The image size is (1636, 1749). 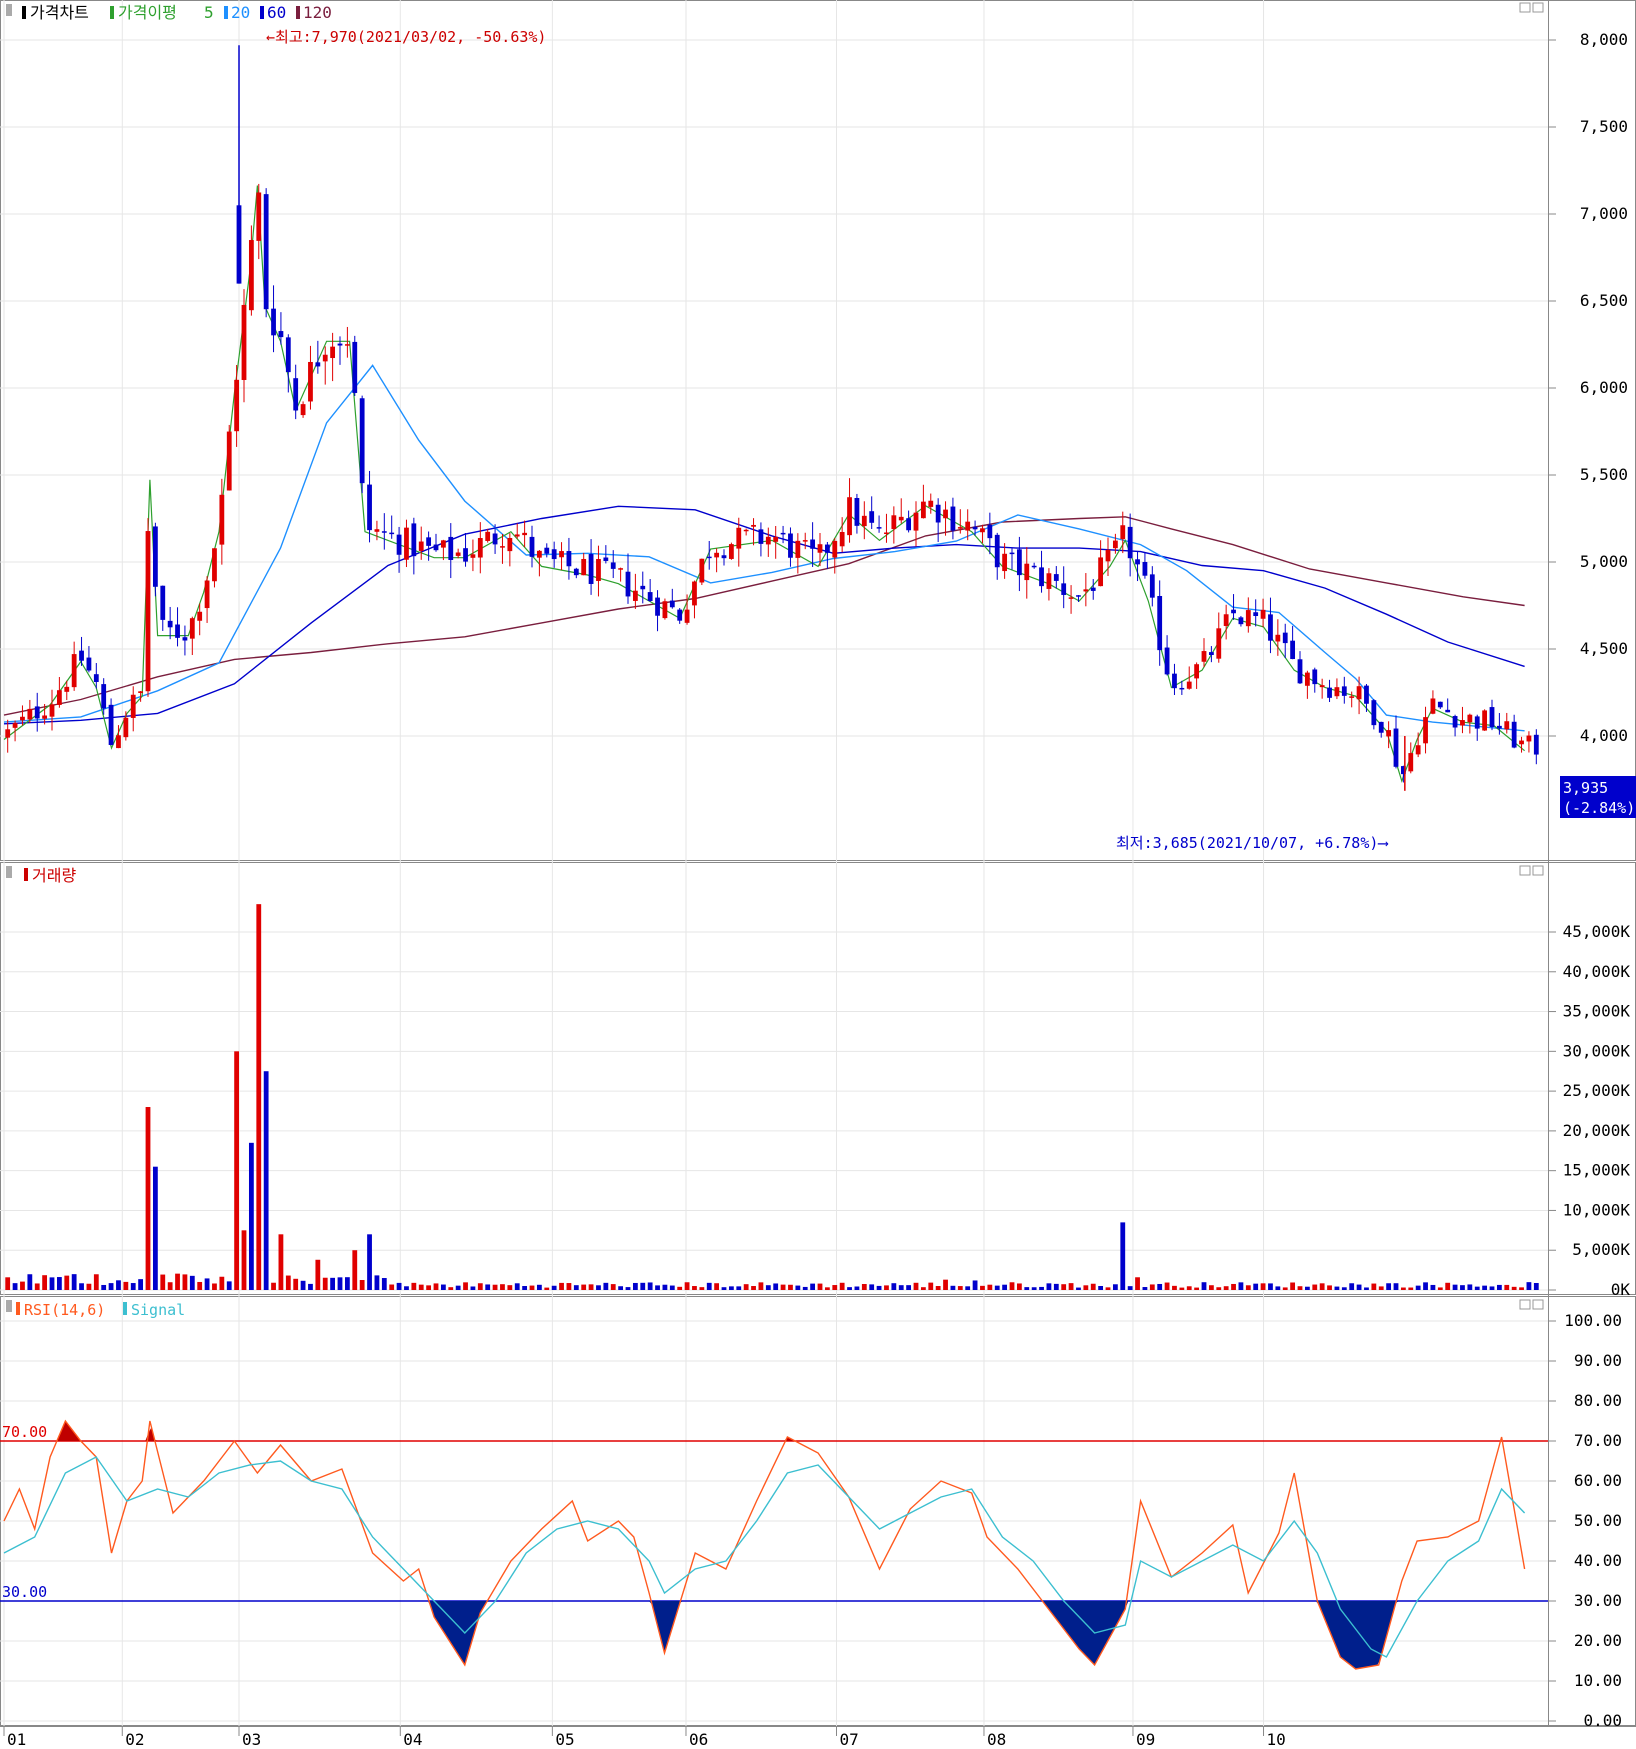 I want to click on rsi-tick-label: 10.00, so click(x=1598, y=1680).